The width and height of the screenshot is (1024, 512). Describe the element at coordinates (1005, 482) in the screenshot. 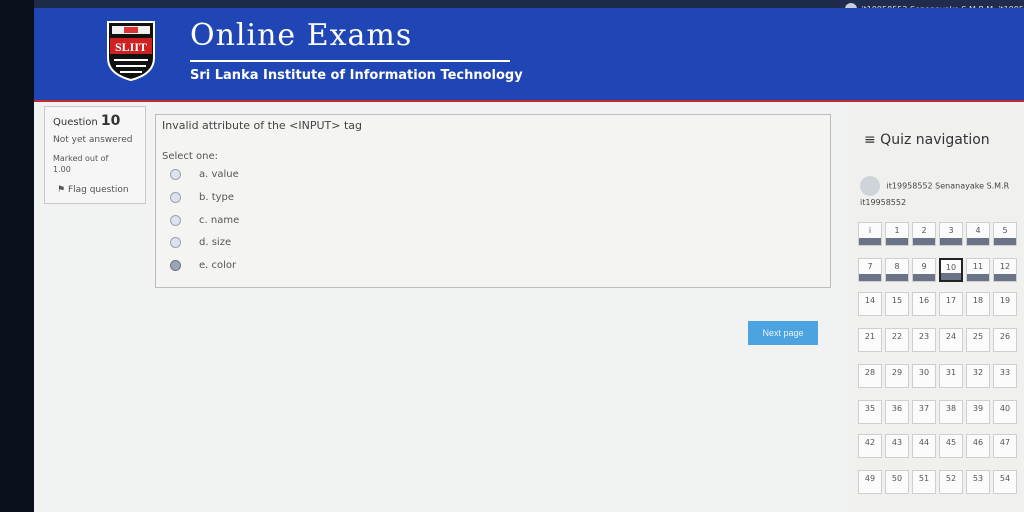

I see `quiz-nav-tile: 54` at that location.